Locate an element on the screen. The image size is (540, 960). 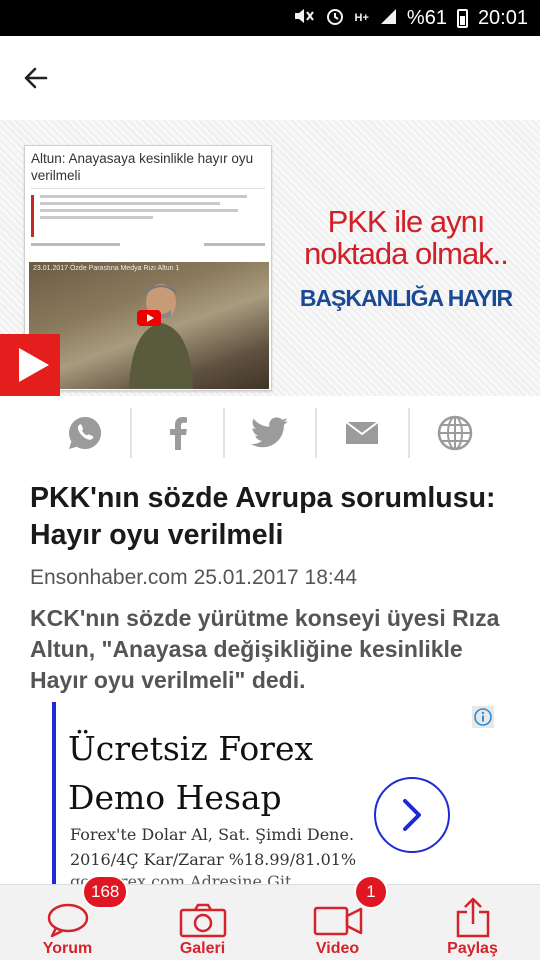
tab-share: Paylaş is located at coordinates (472, 922).